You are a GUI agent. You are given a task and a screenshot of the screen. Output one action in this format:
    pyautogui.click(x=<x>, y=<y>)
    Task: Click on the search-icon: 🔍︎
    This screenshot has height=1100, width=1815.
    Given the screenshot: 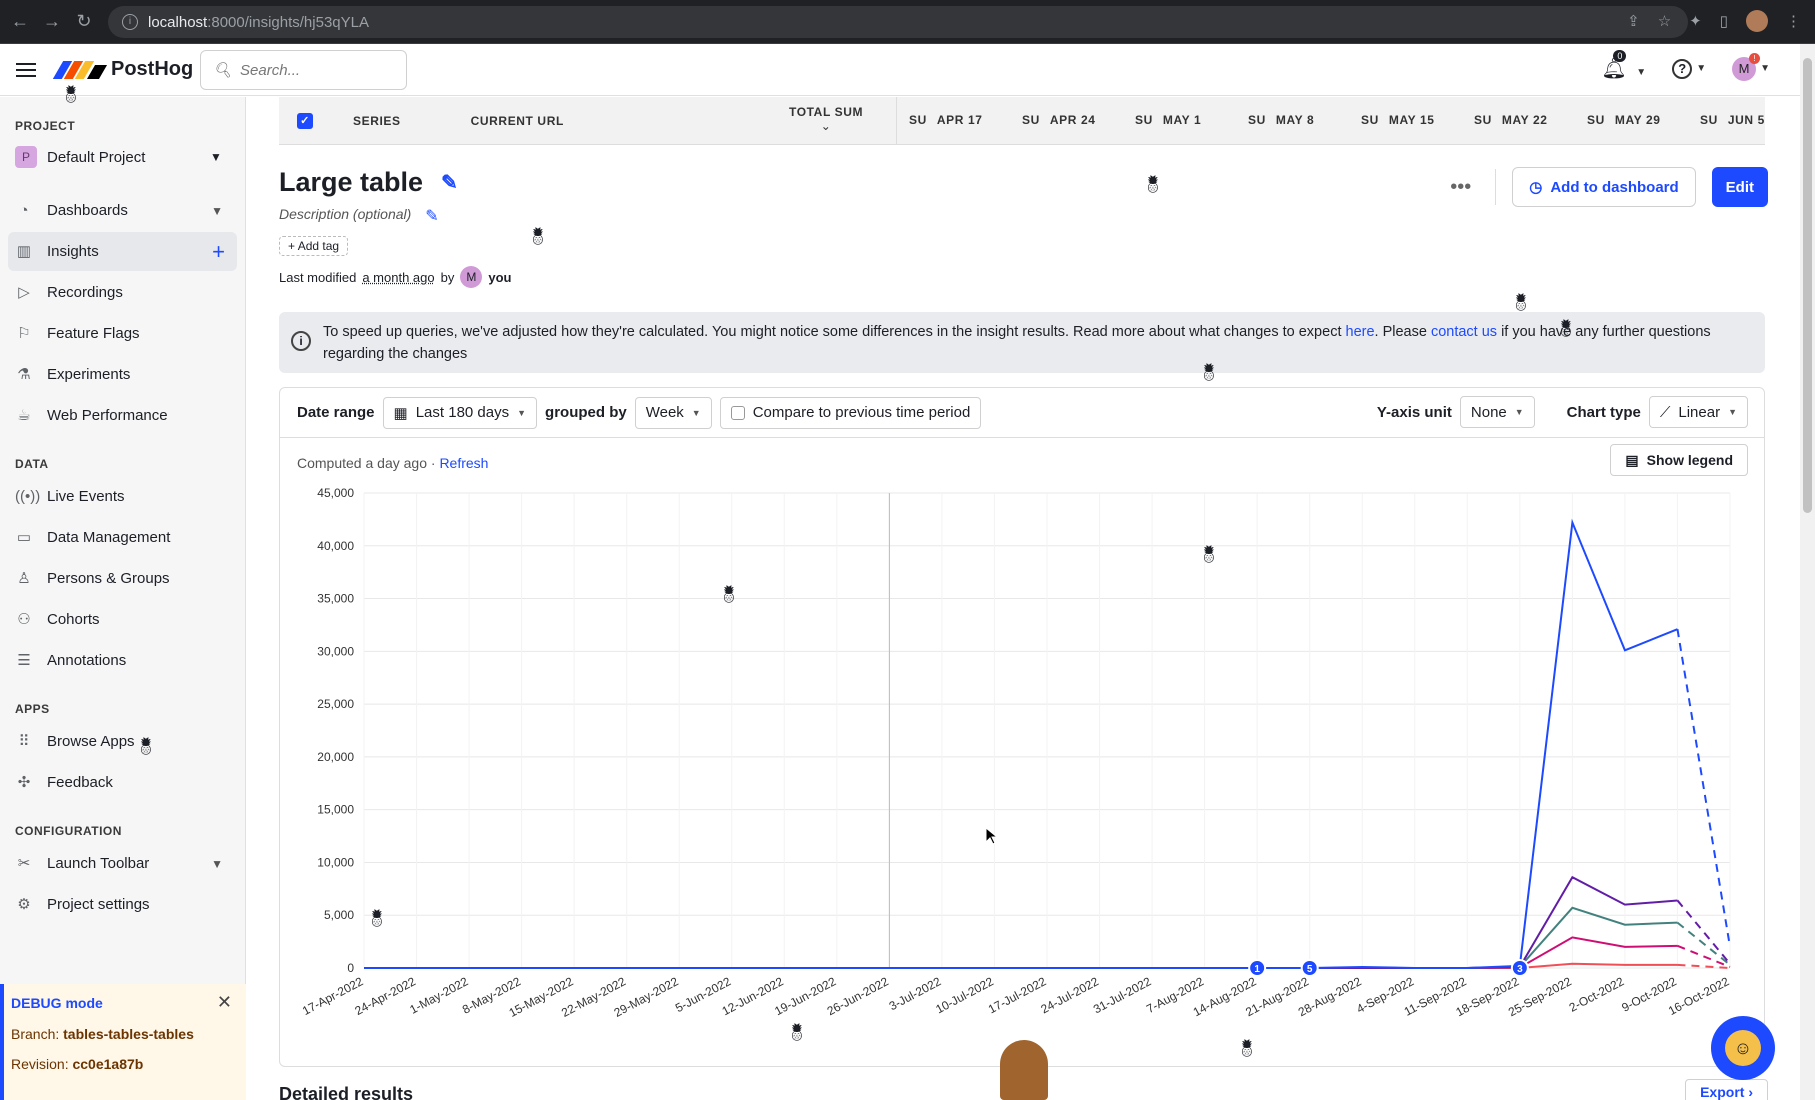 What is the action you would take?
    pyautogui.click(x=223, y=70)
    